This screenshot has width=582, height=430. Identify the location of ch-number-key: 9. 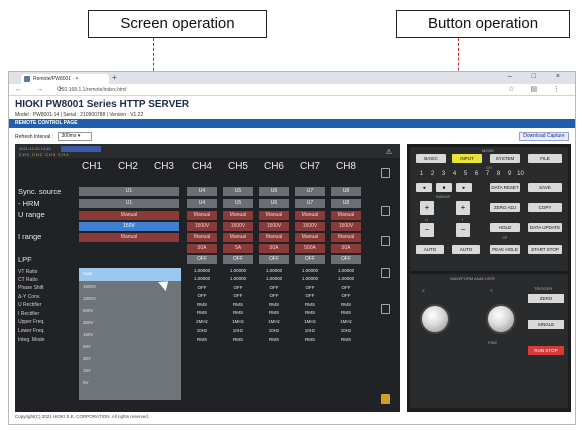
(509, 174).